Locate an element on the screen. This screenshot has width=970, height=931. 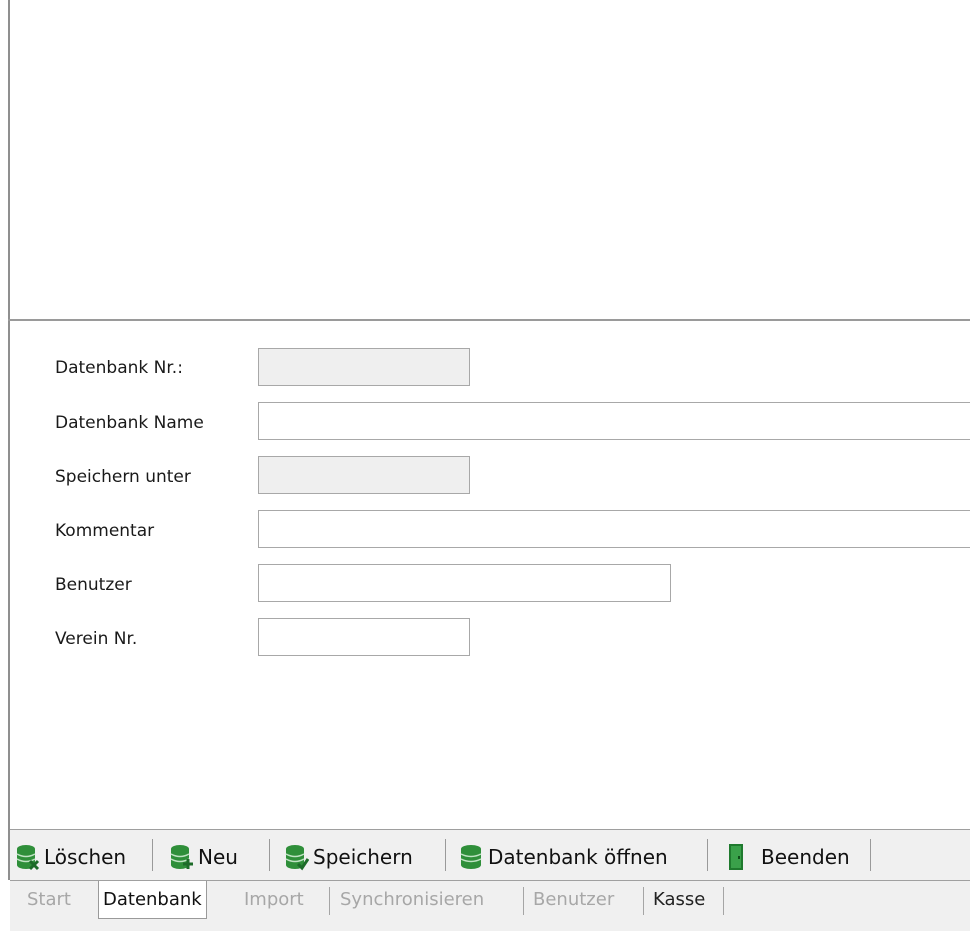
tab-import: Import is located at coordinates (274, 899).